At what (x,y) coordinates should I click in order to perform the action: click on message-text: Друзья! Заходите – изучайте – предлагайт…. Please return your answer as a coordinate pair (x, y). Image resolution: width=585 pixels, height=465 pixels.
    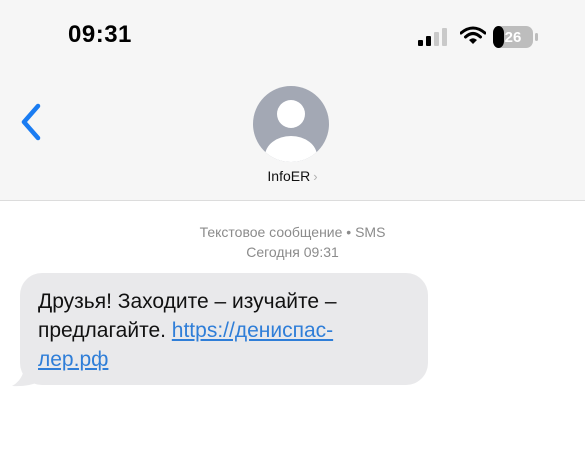
    Looking at the image, I should click on (228, 330).